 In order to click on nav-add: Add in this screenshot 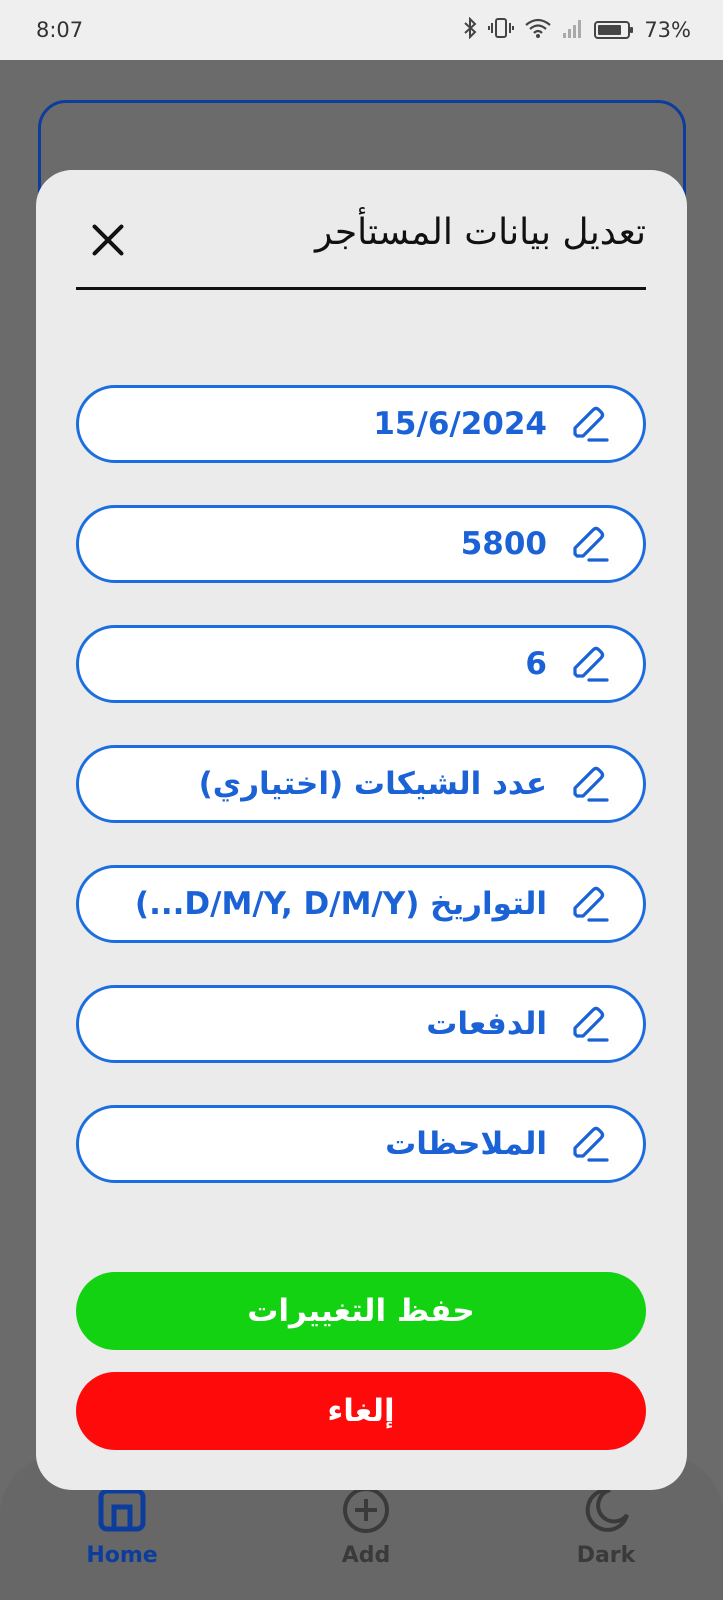, I will do `click(366, 1526)`.